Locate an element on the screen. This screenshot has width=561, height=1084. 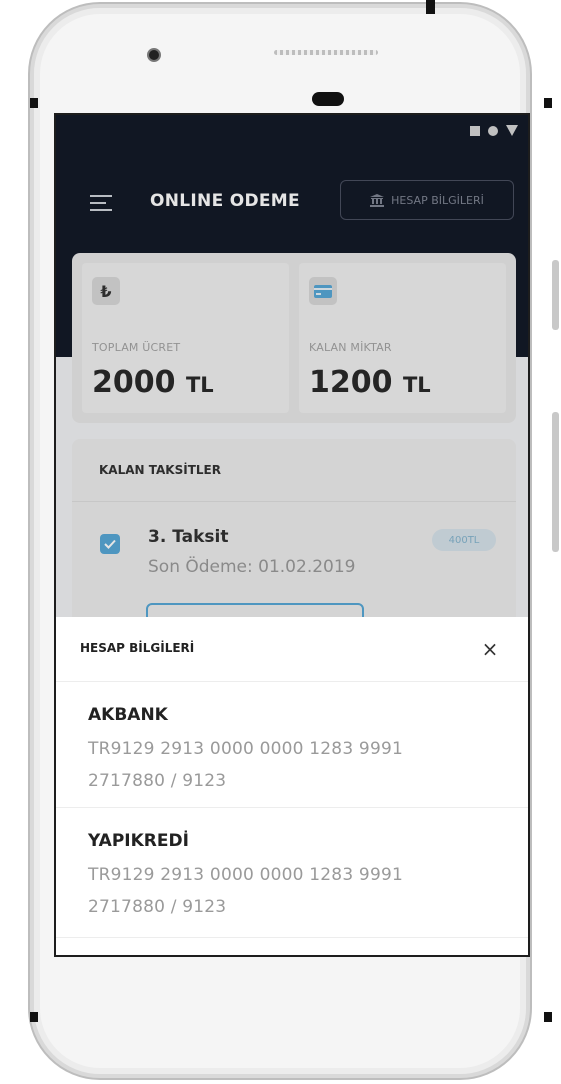
bank-name: YAPIKREDİ is located at coordinates (138, 841).